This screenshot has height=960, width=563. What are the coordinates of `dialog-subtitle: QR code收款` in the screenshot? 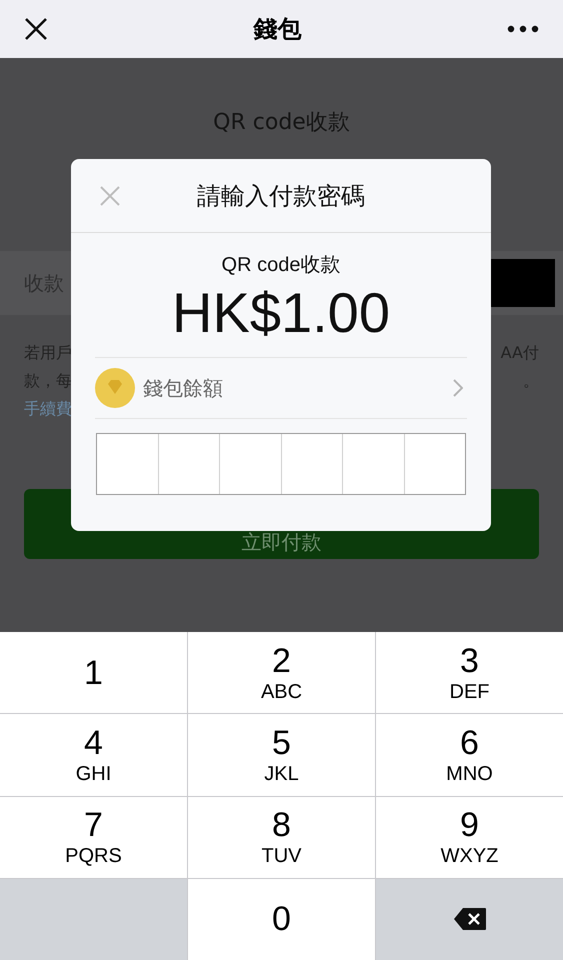 It's located at (281, 265).